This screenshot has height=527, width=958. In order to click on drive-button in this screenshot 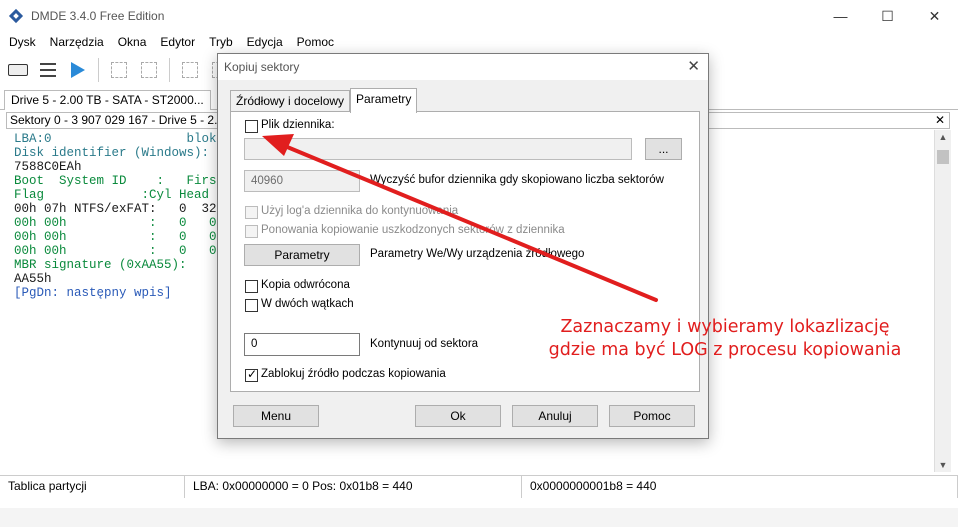, I will do `click(18, 70)`.